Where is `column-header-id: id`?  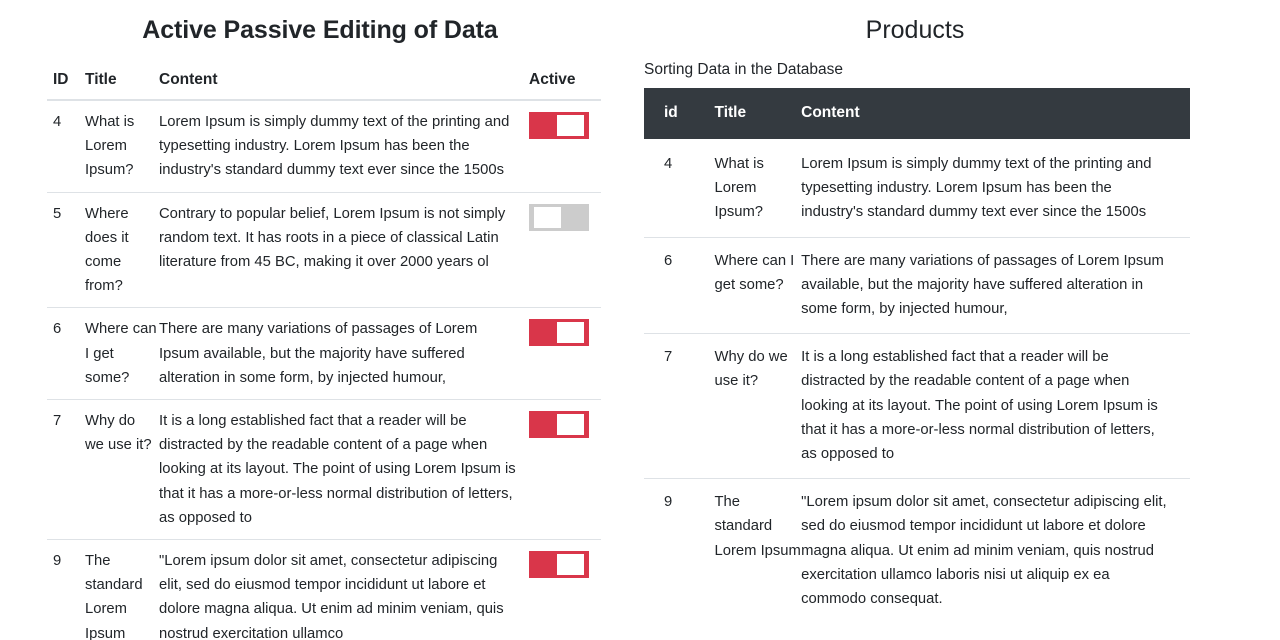
column-header-id: id is located at coordinates (679, 113).